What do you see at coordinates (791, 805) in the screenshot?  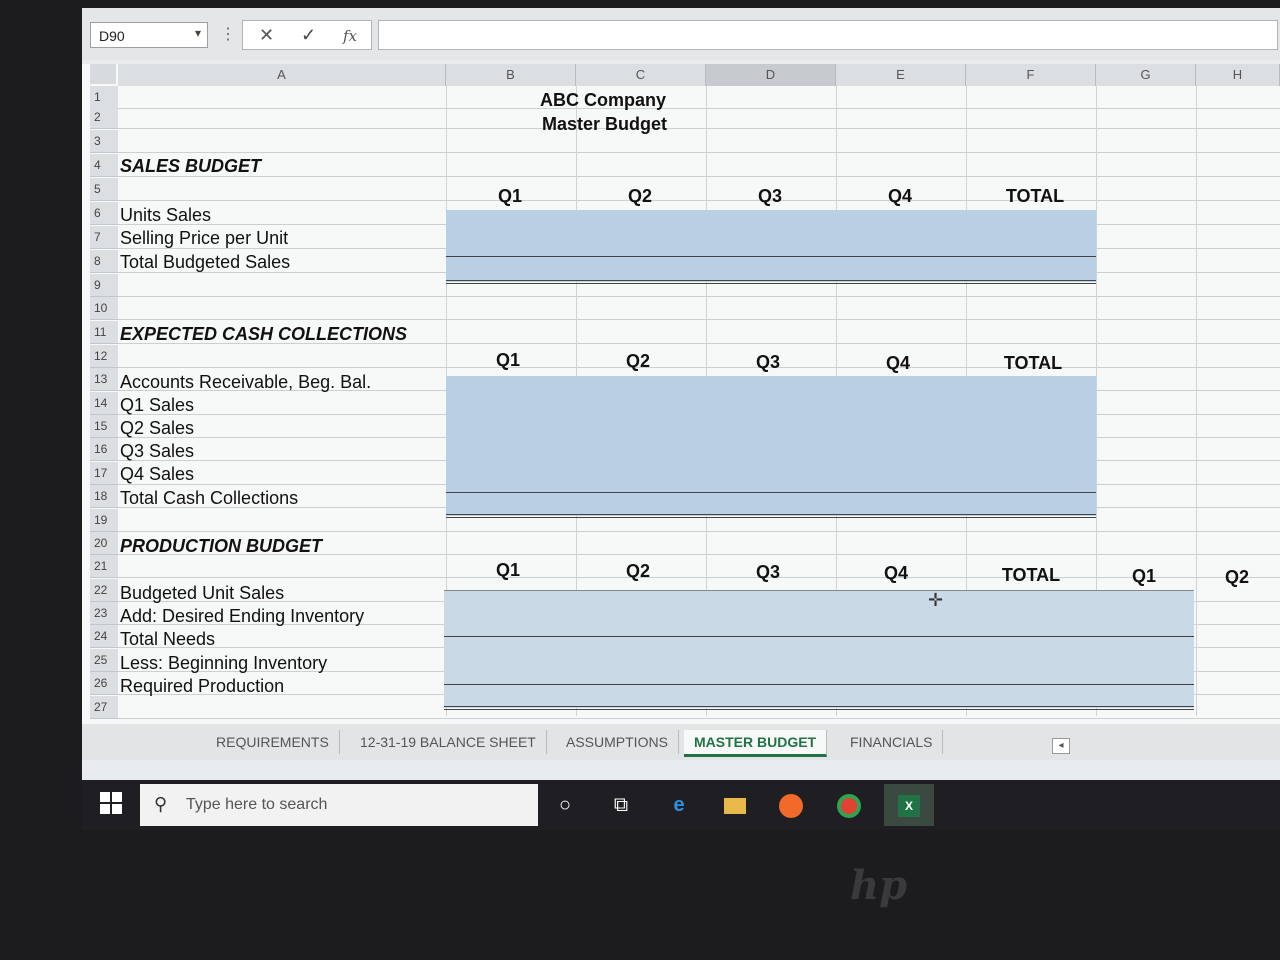 I see `firefox-icon` at bounding box center [791, 805].